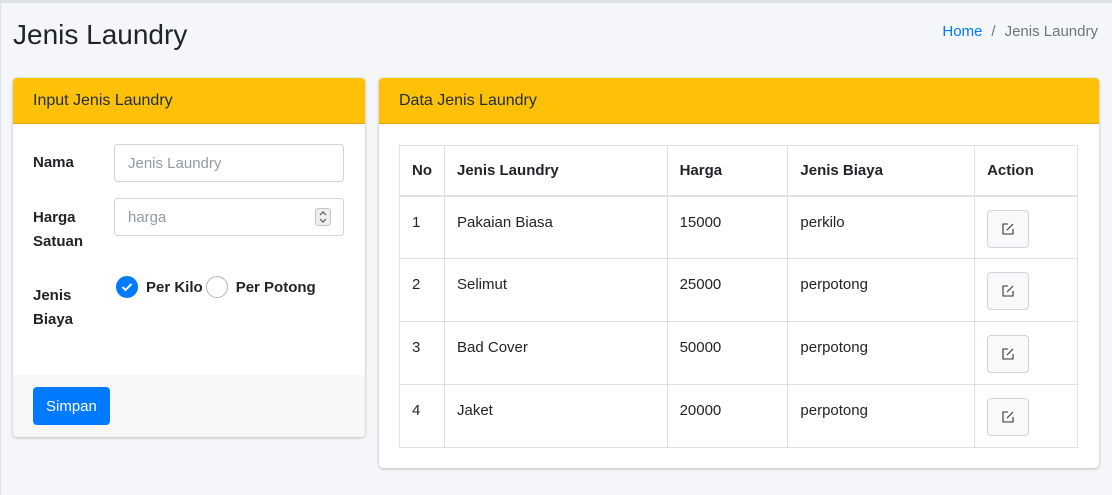  Describe the element at coordinates (881, 171) in the screenshot. I see `column-header-jenis-biaya: Jenis Biaya` at that location.